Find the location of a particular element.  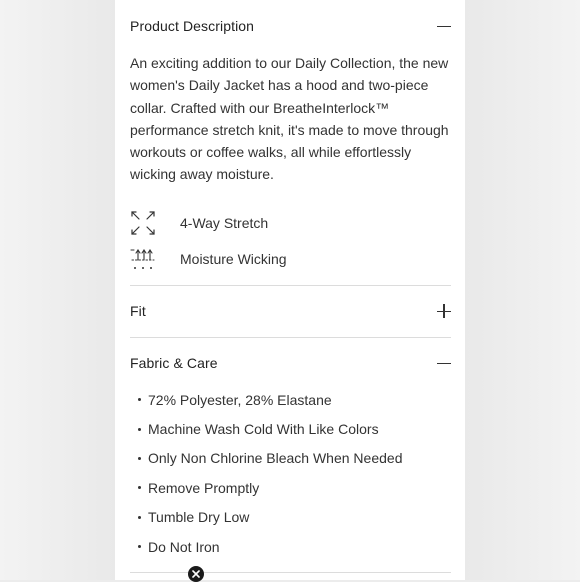

fabric-care-section: Fabric & Care is located at coordinates (290, 363).